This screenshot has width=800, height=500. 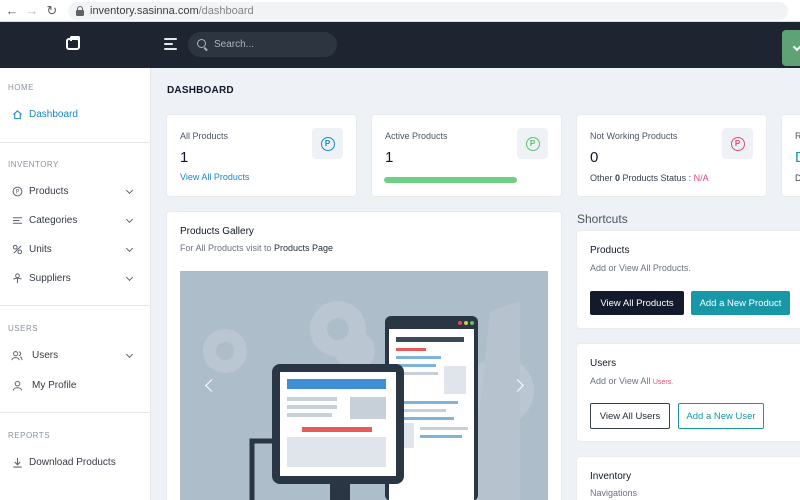 What do you see at coordinates (269, 44) in the screenshot?
I see `search-input` at bounding box center [269, 44].